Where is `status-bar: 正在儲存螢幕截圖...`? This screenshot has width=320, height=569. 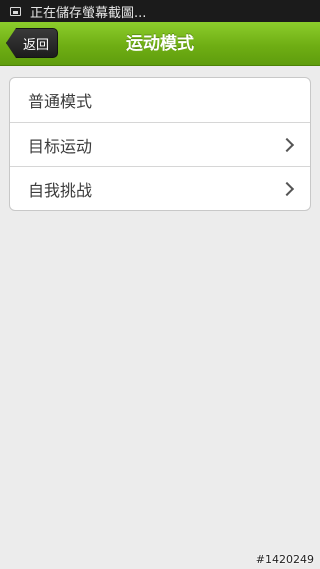
status-bar: 正在儲存螢幕截圖... is located at coordinates (160, 11).